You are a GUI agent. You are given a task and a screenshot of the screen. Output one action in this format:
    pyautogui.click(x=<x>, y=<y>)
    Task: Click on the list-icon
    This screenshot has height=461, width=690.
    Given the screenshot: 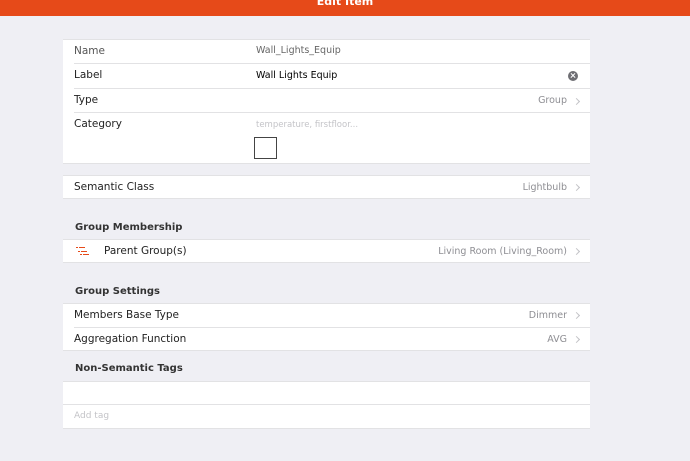 What is the action you would take?
    pyautogui.click(x=83, y=252)
    